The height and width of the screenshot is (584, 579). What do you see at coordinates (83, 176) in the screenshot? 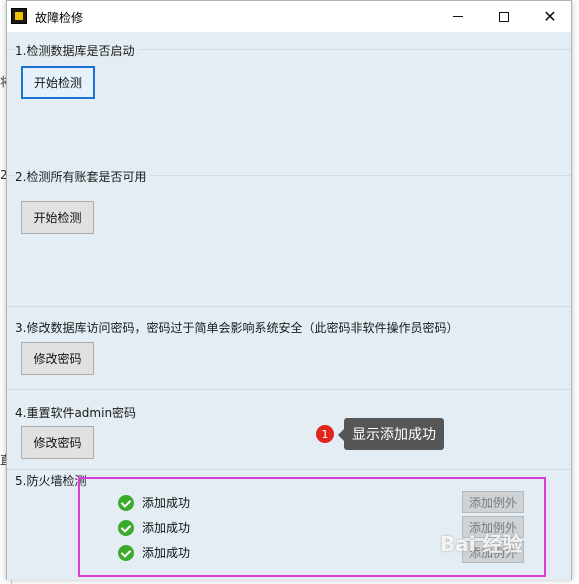
I see `section-title: 2.检测所有账套是否可用` at bounding box center [83, 176].